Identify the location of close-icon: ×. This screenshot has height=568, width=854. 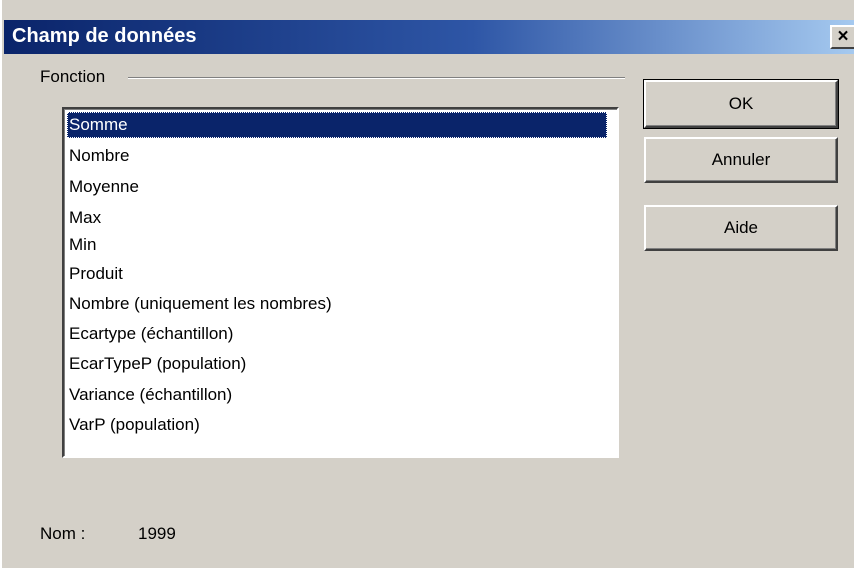
(843, 36).